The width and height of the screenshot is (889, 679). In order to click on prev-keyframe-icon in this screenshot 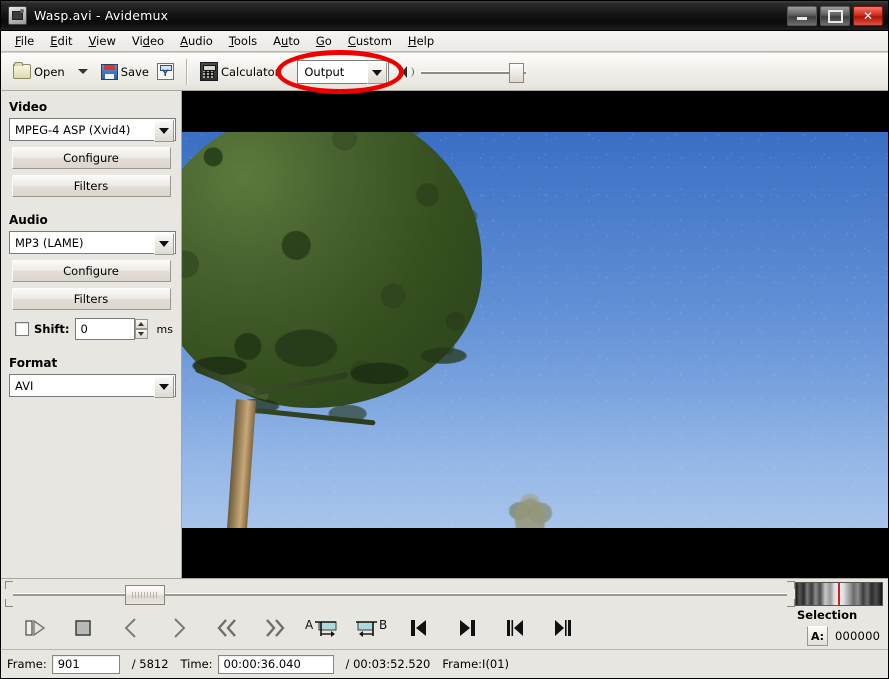, I will do `click(515, 628)`.